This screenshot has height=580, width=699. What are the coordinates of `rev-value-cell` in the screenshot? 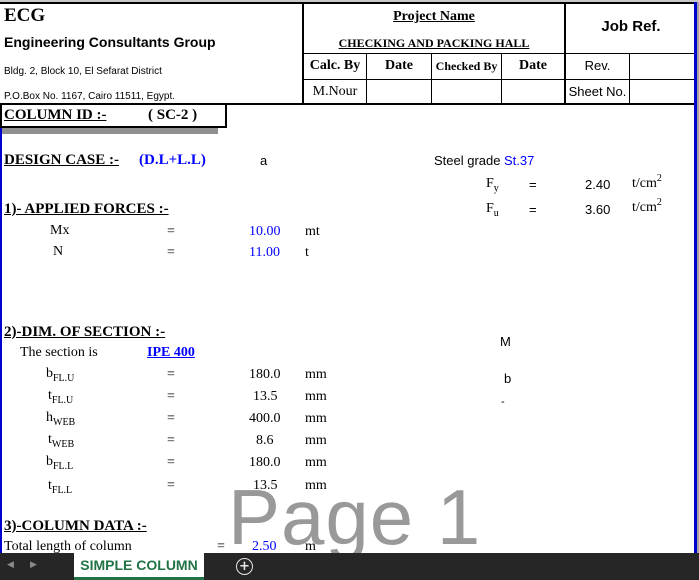 It's located at (663, 66).